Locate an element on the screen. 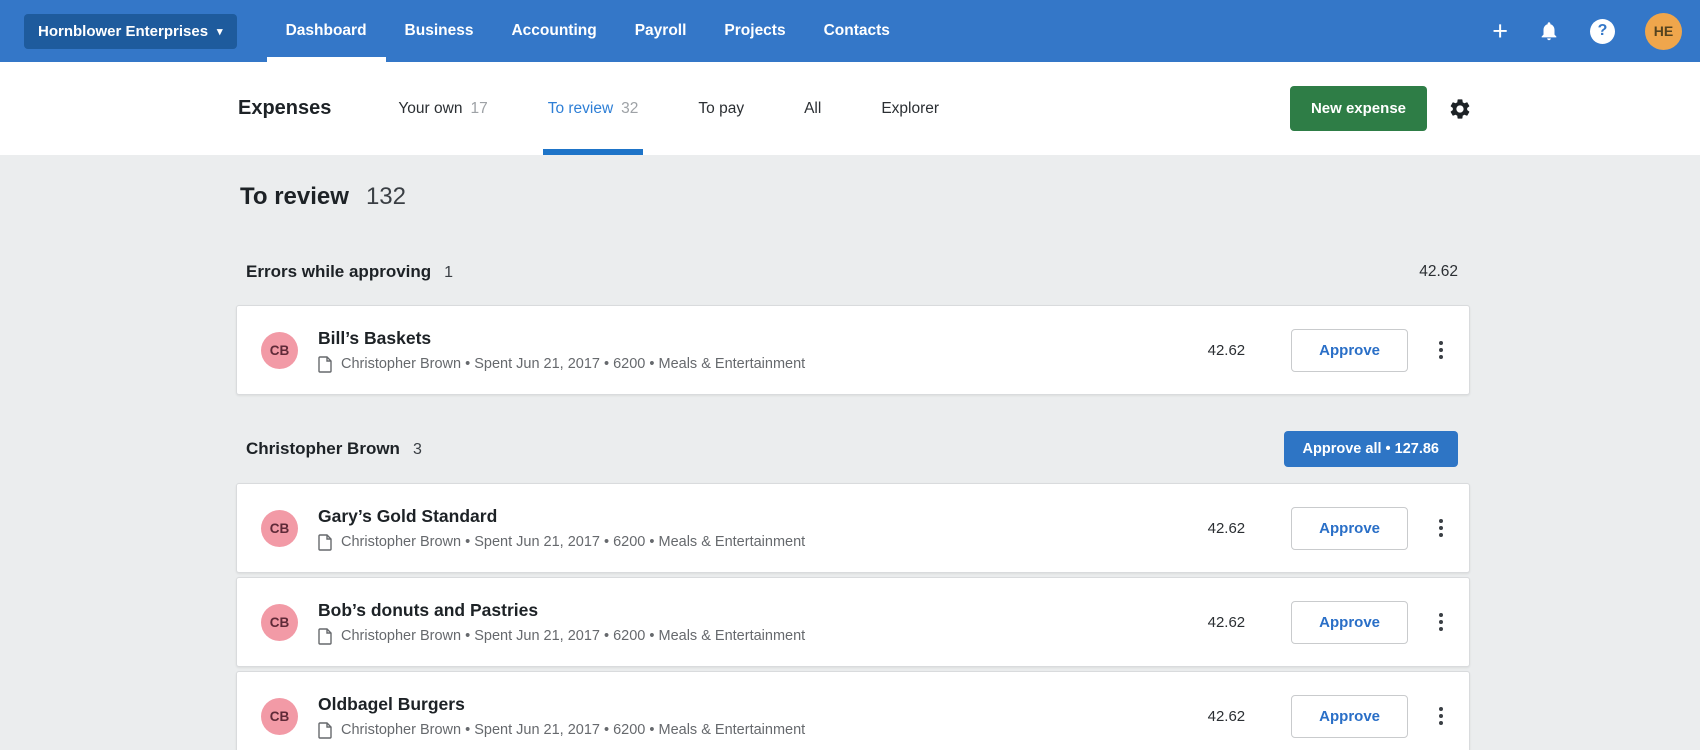 The height and width of the screenshot is (750, 1700). nav-item-accounting: Accounting is located at coordinates (553, 31).